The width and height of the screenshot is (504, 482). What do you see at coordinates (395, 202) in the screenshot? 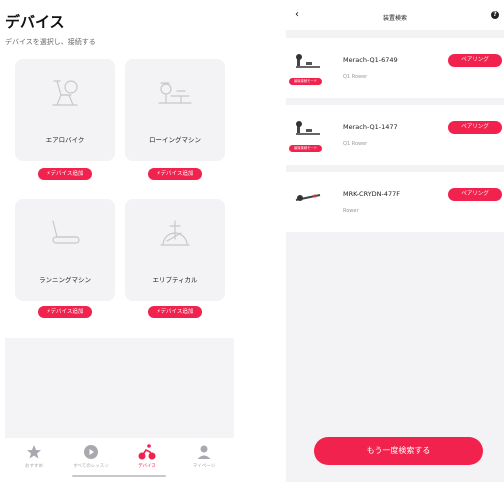
I see `device-list-item: MRK-CRYDN-477F Rower ペアリング` at bounding box center [395, 202].